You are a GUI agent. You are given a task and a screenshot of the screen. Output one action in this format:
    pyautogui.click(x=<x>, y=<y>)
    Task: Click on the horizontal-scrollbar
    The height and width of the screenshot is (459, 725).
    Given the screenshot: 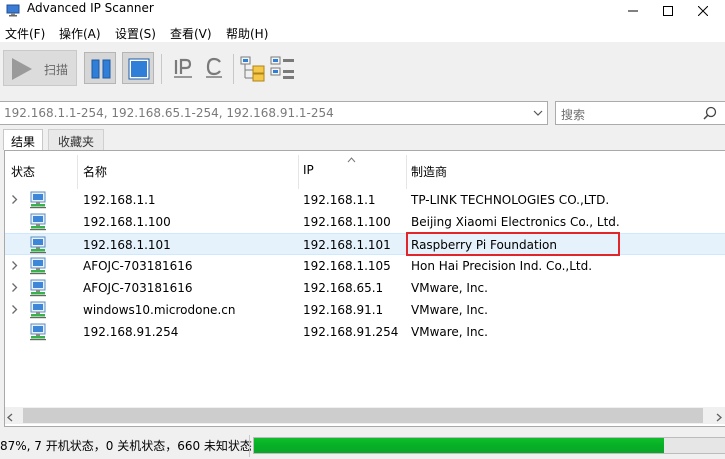 What is the action you would take?
    pyautogui.click(x=365, y=415)
    